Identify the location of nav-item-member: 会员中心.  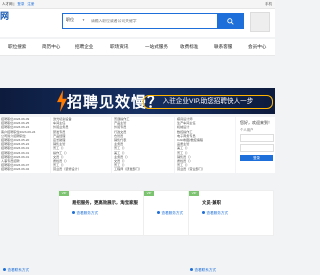
(257, 47).